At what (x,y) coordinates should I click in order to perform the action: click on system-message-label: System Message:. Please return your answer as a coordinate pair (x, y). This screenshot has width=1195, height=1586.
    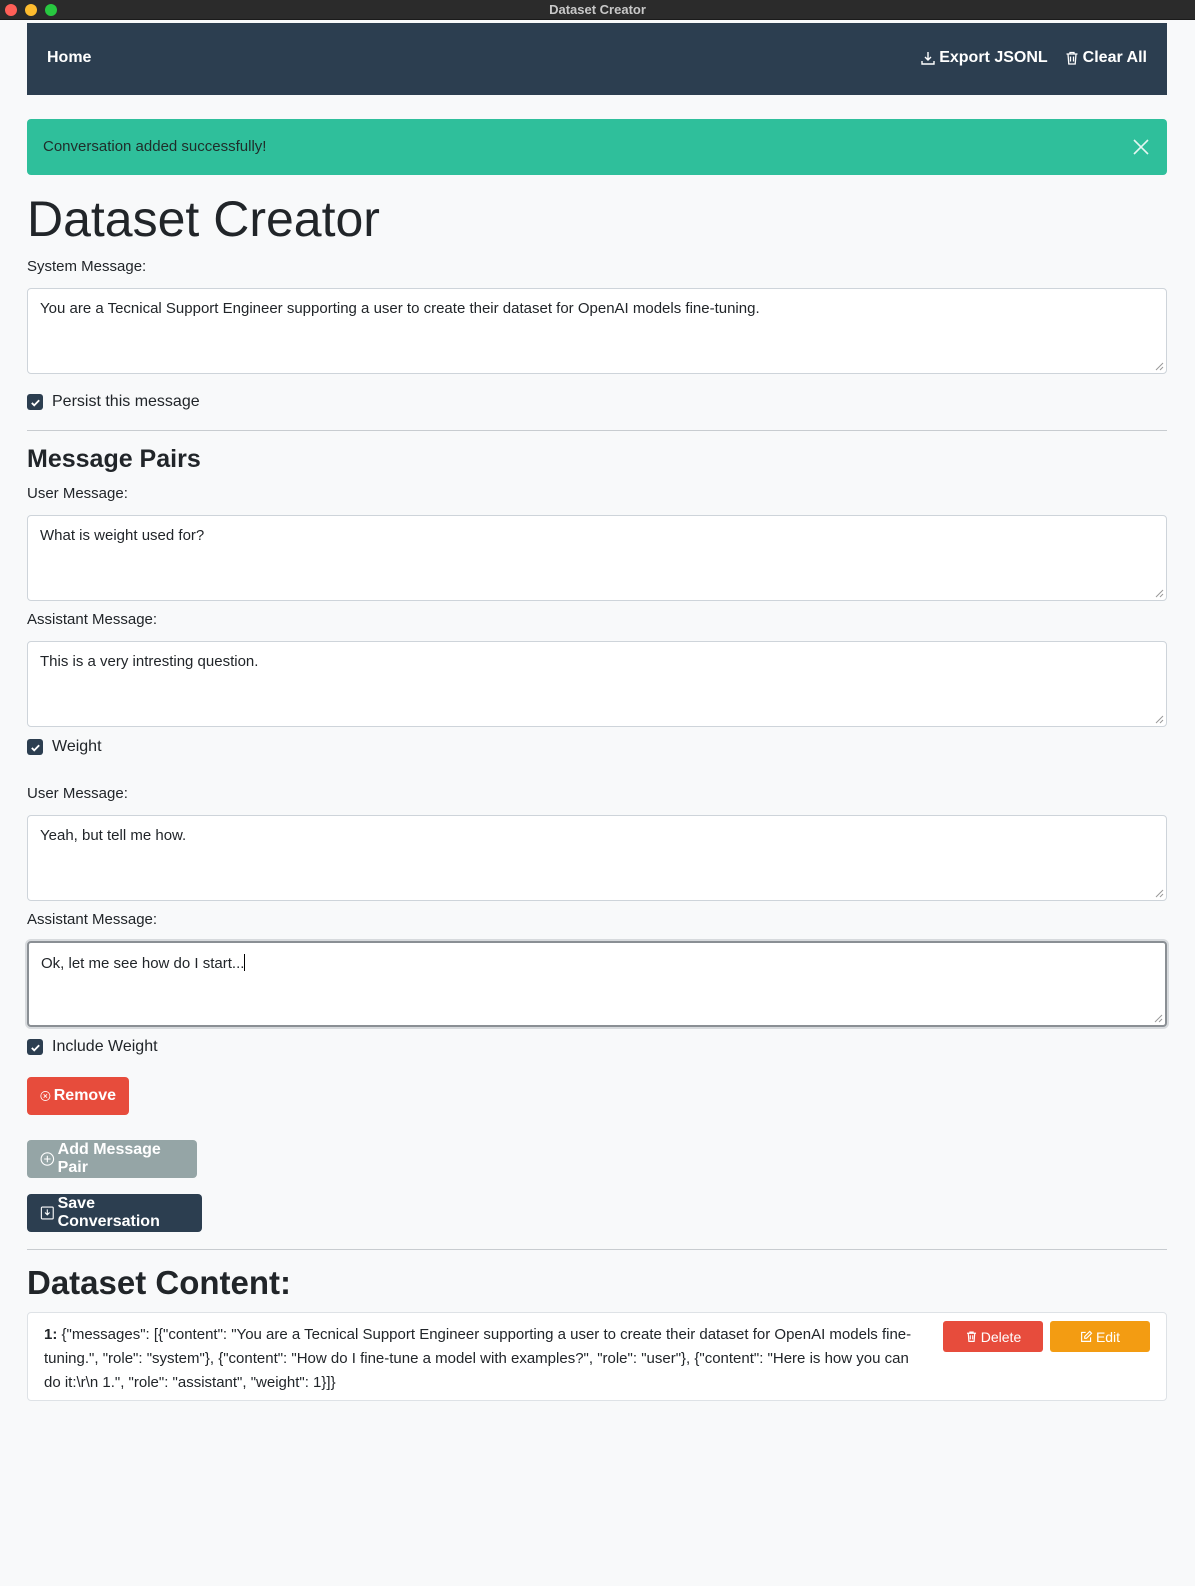
    Looking at the image, I should click on (87, 266).